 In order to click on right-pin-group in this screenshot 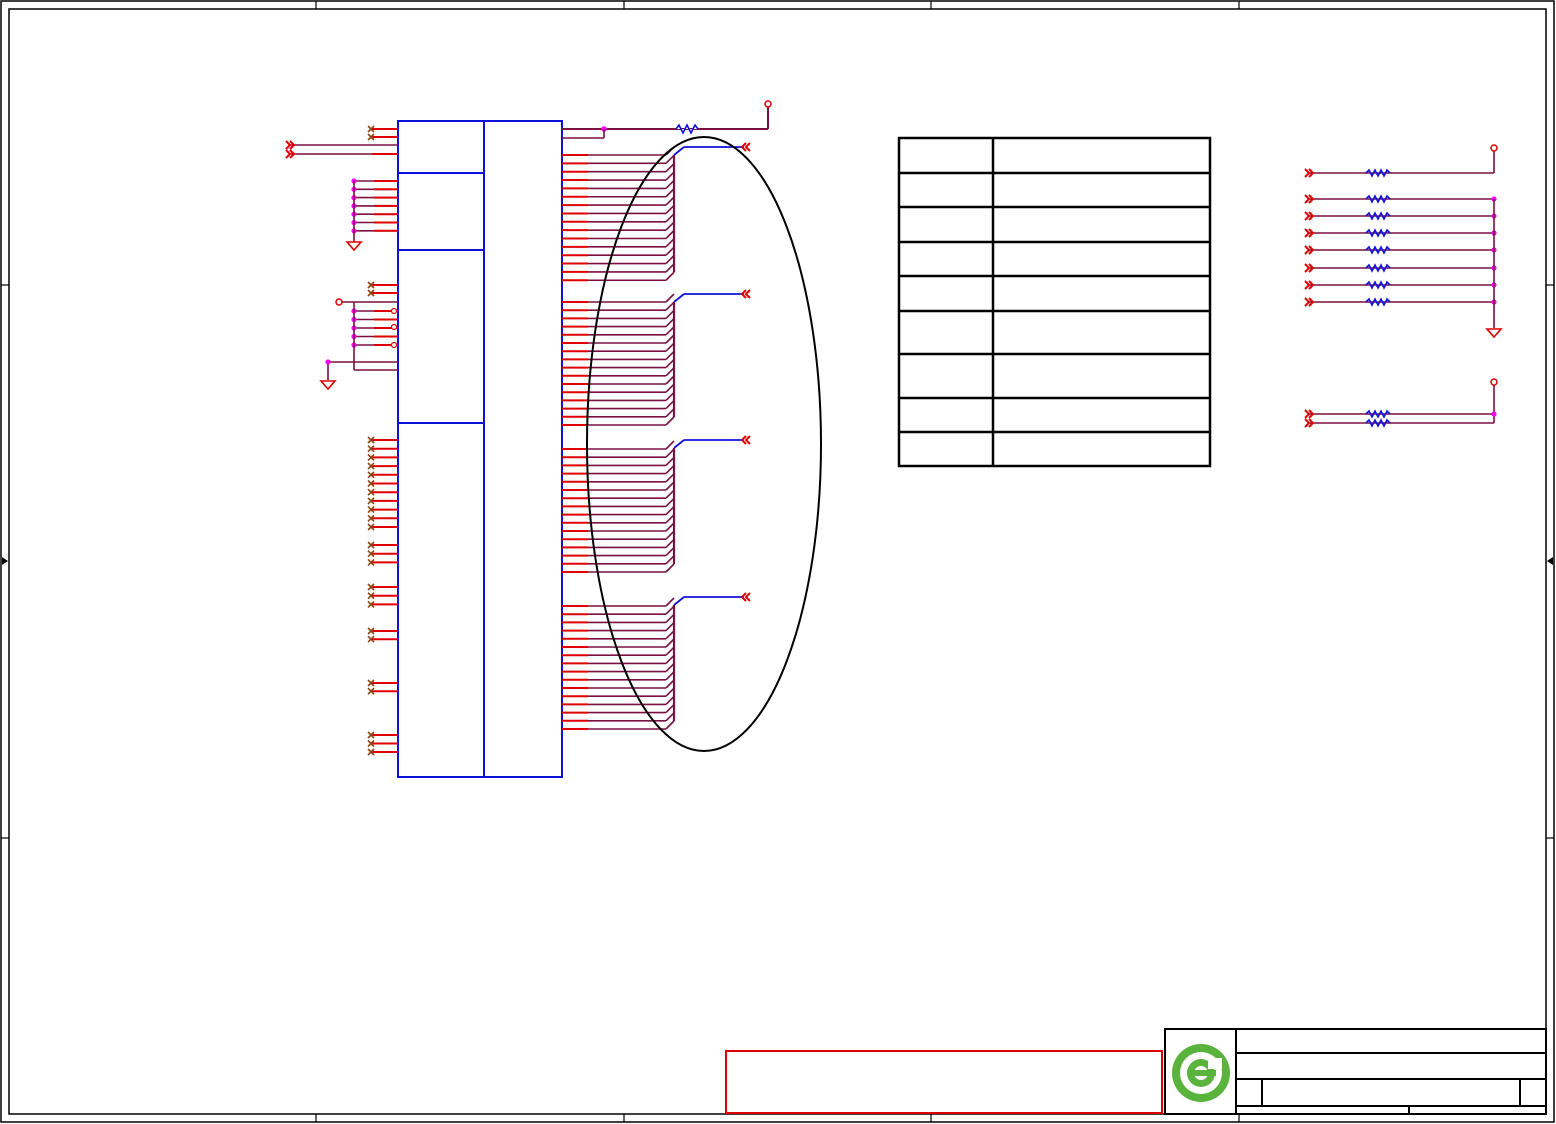, I will do `click(656, 436)`.